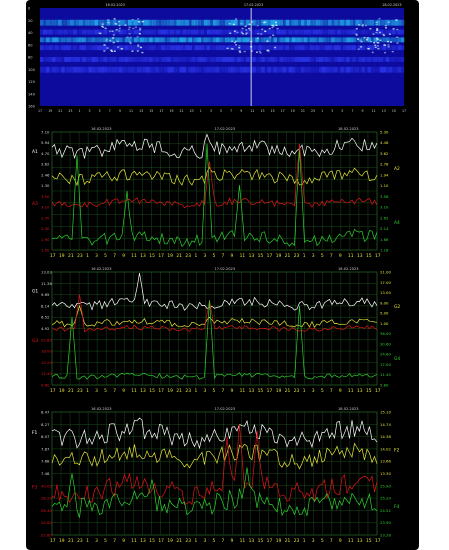  I want to click on right-axis-tick: 9.00, so click(384, 302).